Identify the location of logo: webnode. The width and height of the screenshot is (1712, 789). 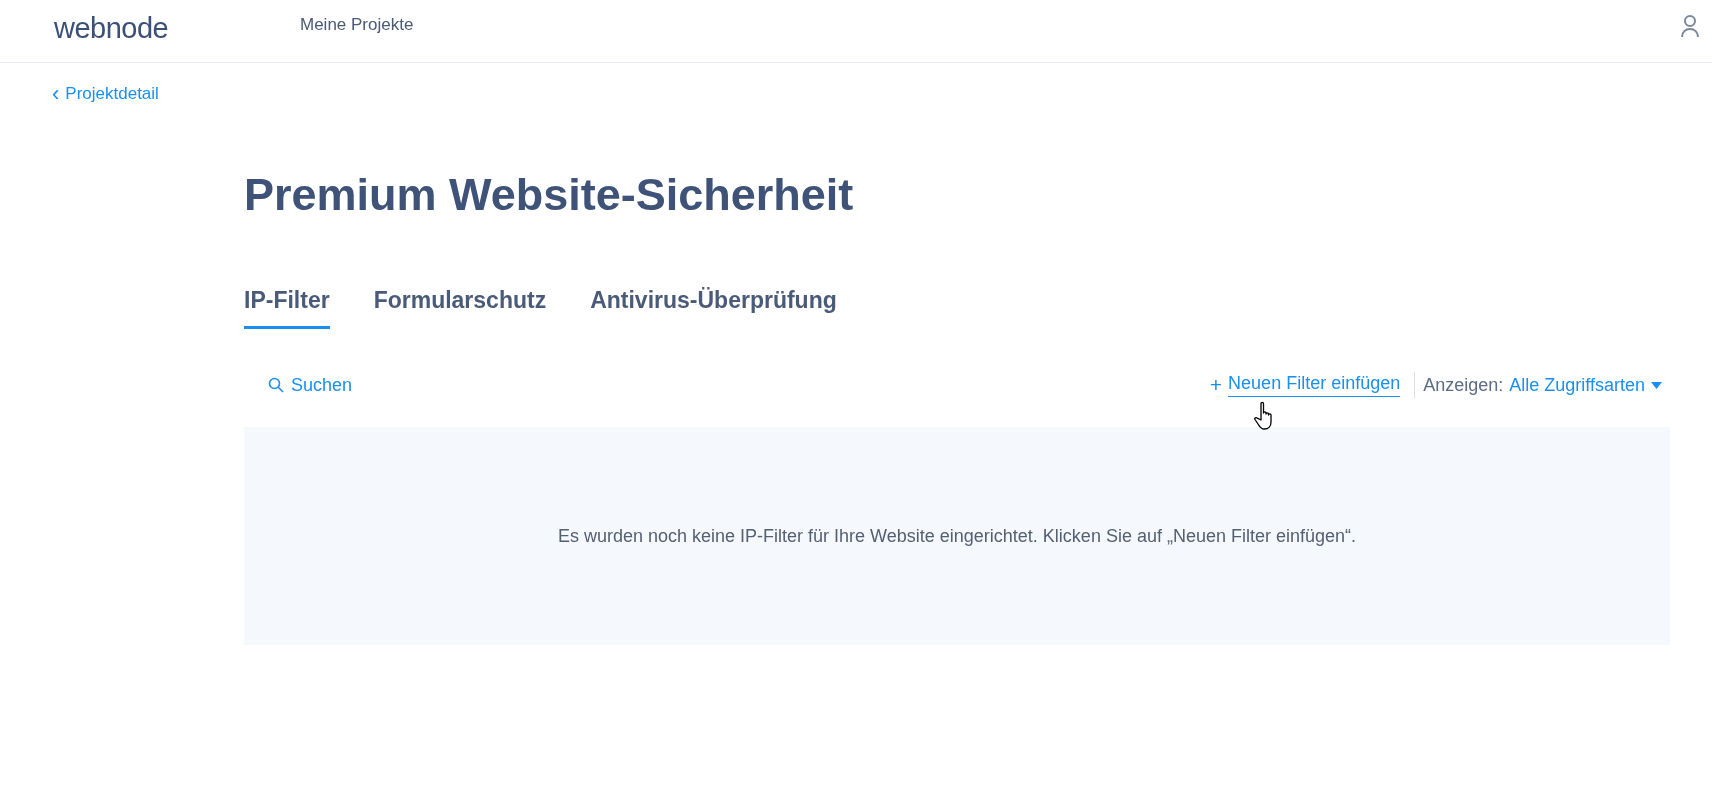
(177, 31).